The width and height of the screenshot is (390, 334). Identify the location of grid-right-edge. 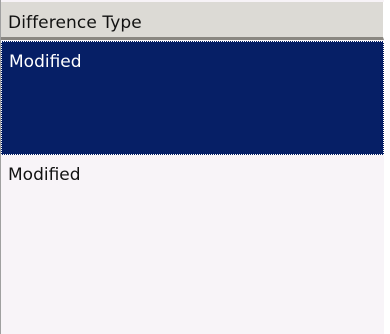
(387, 167).